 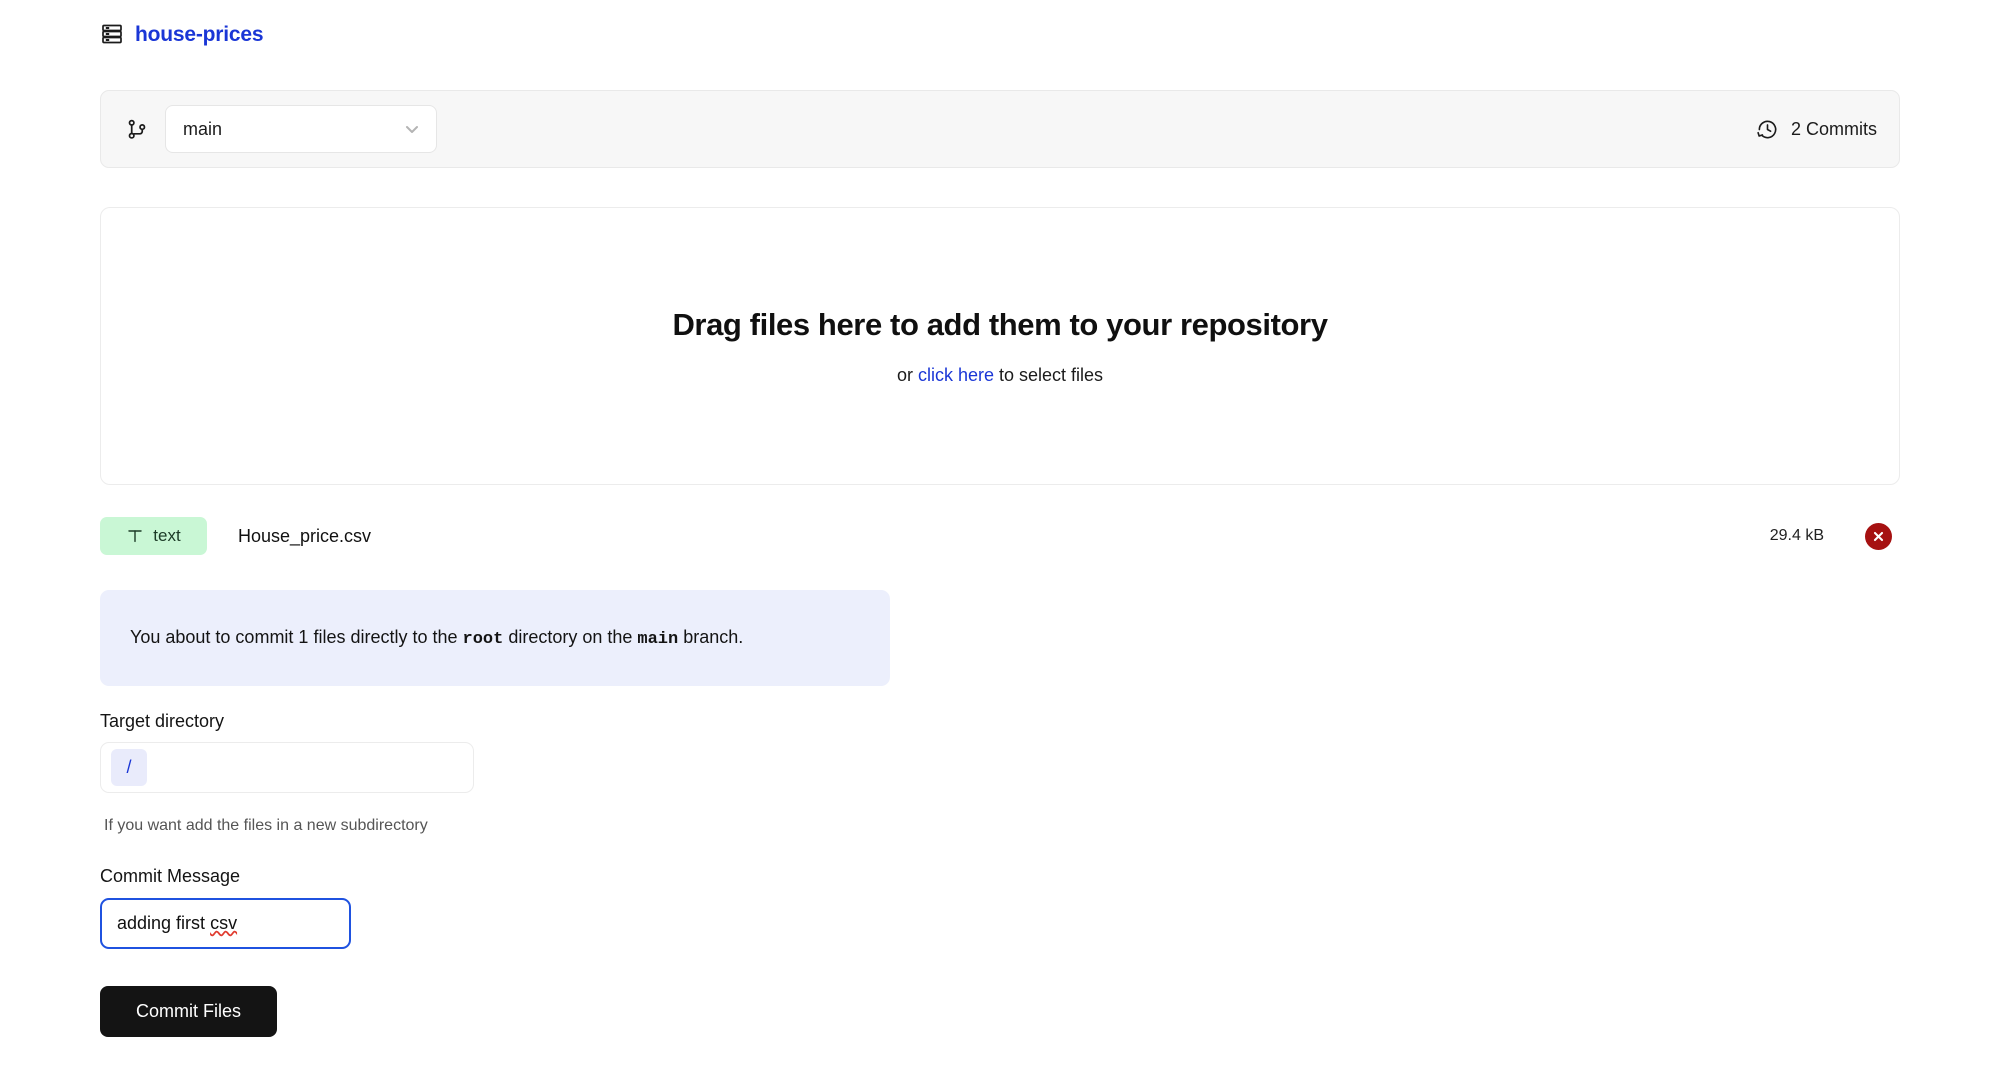 I want to click on branch-select: main, so click(x=301, y=129).